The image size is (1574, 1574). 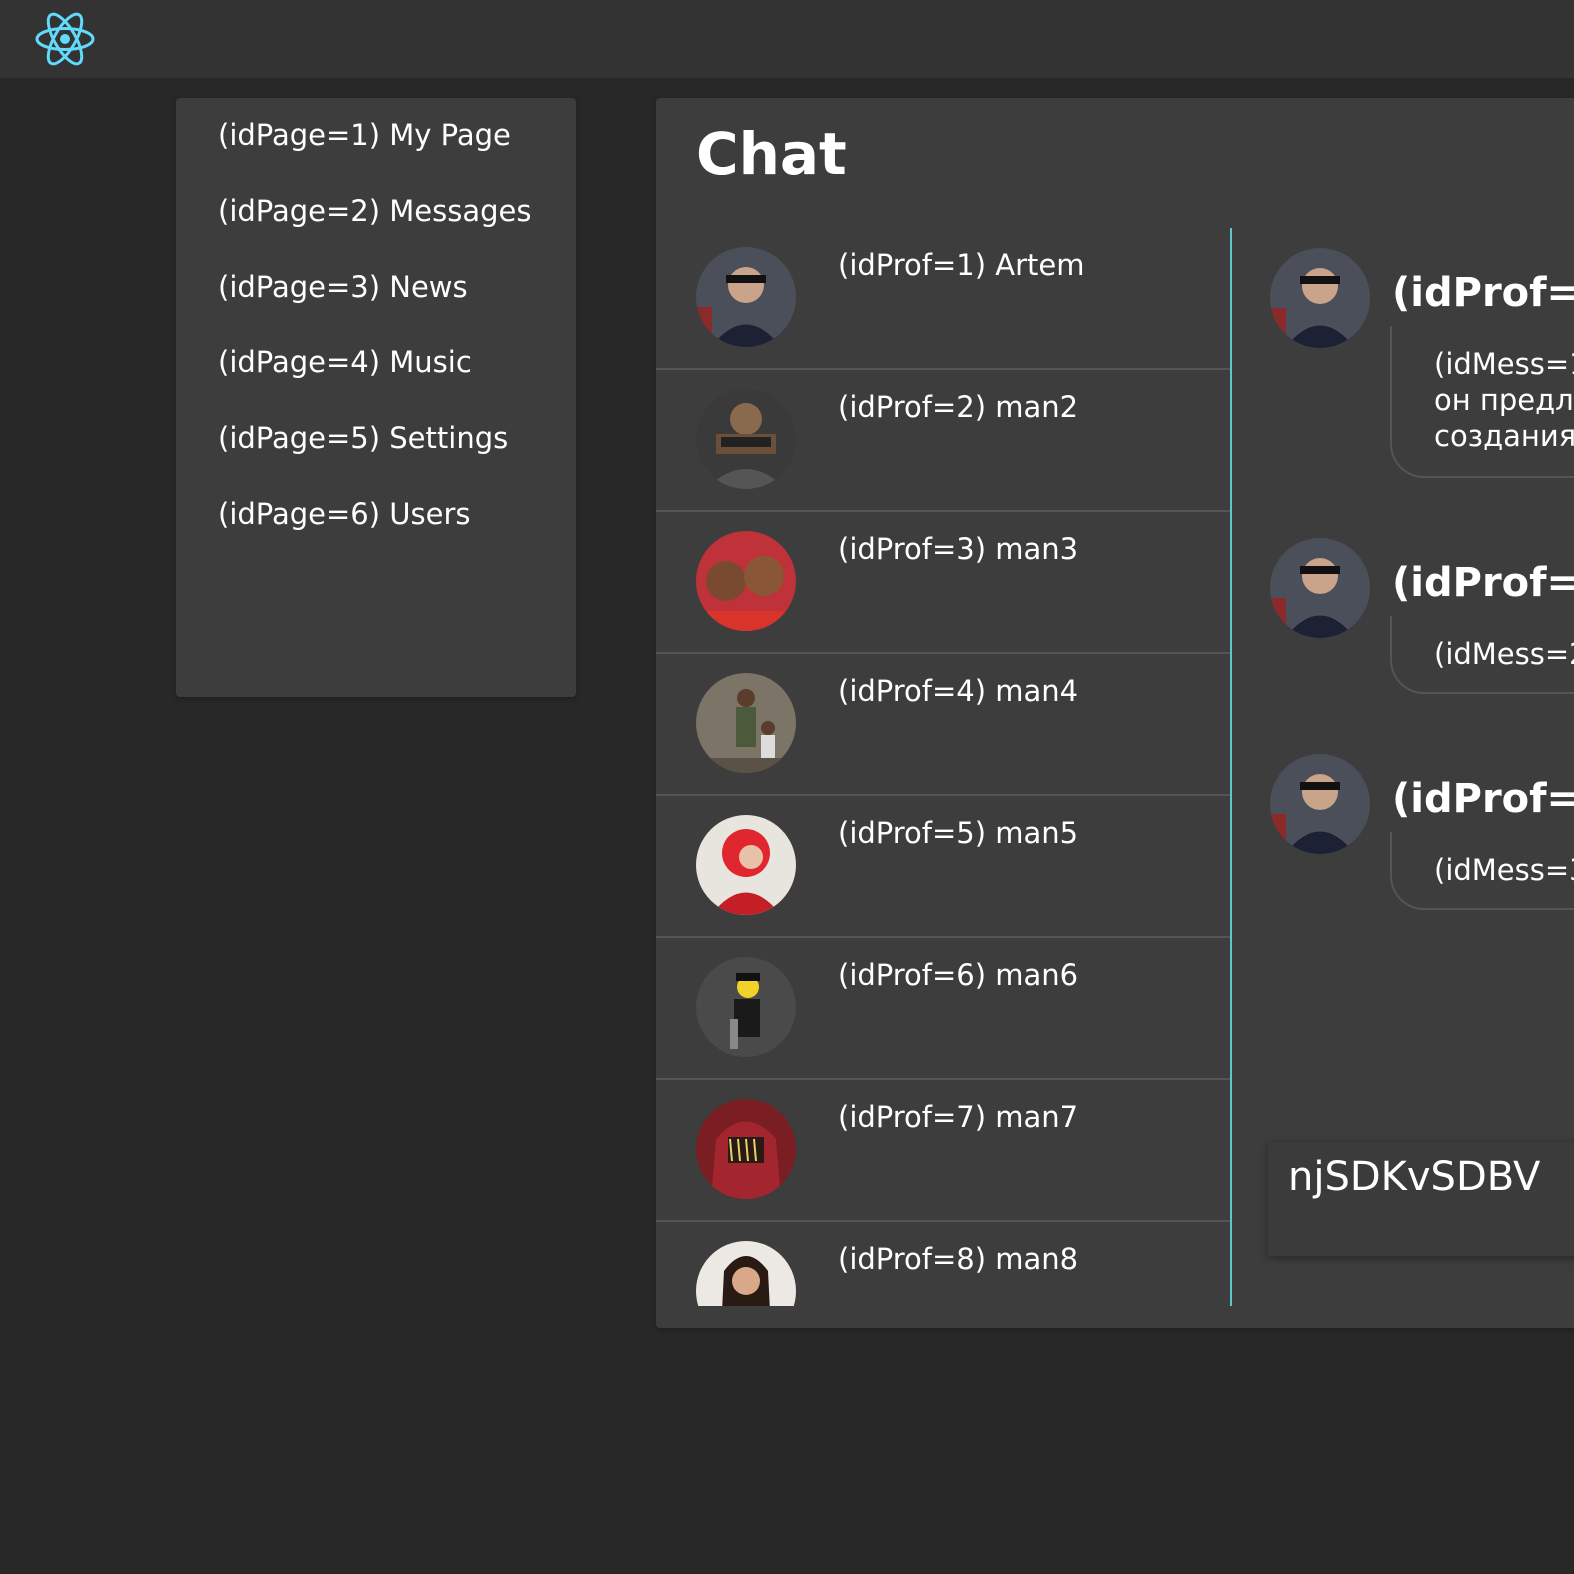 What do you see at coordinates (943, 441) in the screenshot?
I see `dialog-item: (idProf=2) man2` at bounding box center [943, 441].